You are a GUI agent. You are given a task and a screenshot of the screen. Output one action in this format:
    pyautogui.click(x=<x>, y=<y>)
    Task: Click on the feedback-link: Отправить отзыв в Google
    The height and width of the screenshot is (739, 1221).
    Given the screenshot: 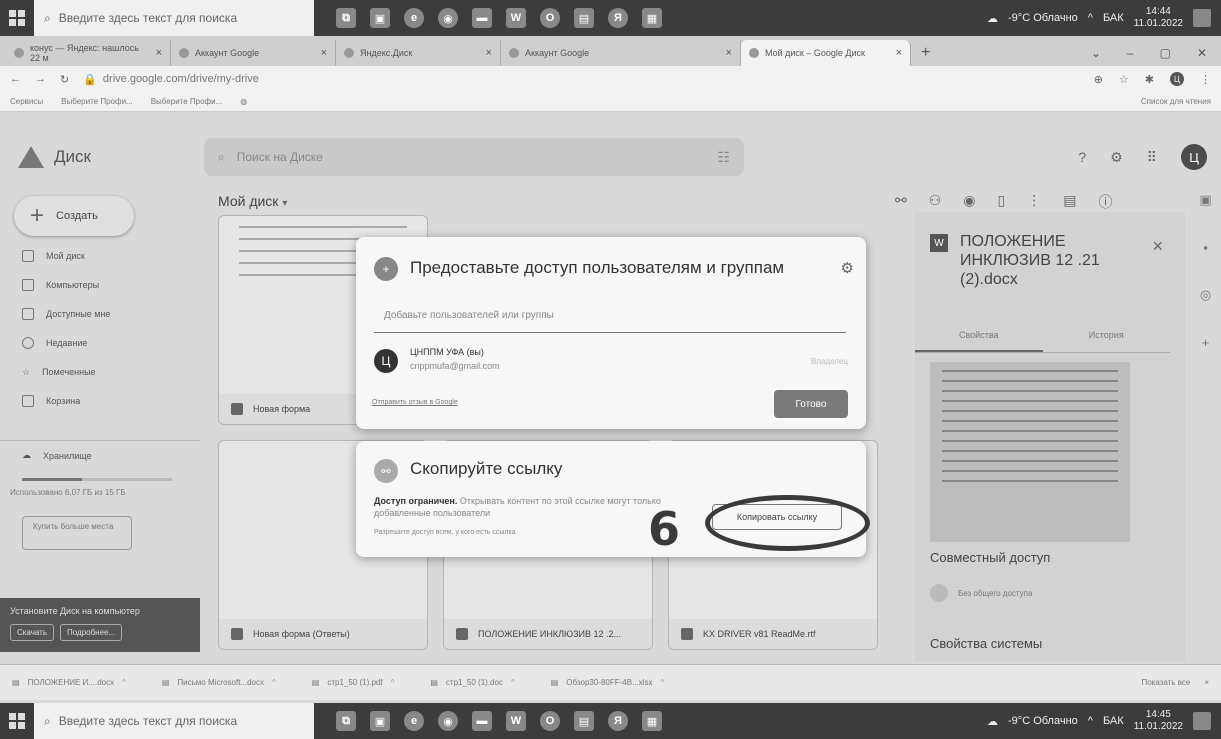 What is the action you would take?
    pyautogui.click(x=415, y=402)
    